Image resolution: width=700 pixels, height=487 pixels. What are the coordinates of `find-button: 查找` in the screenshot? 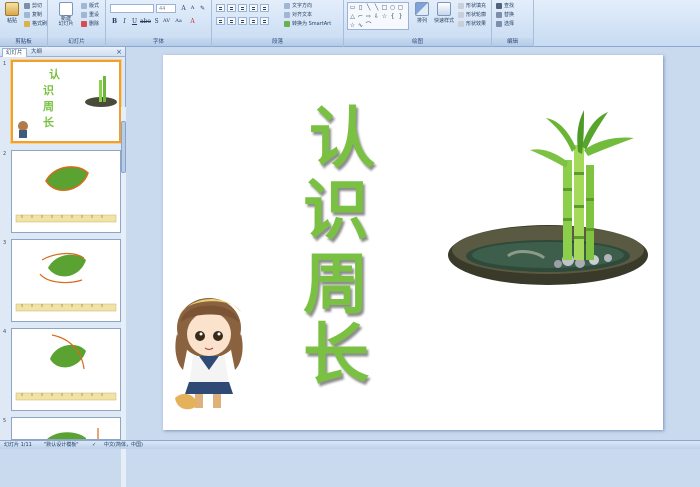 It's located at (505, 6).